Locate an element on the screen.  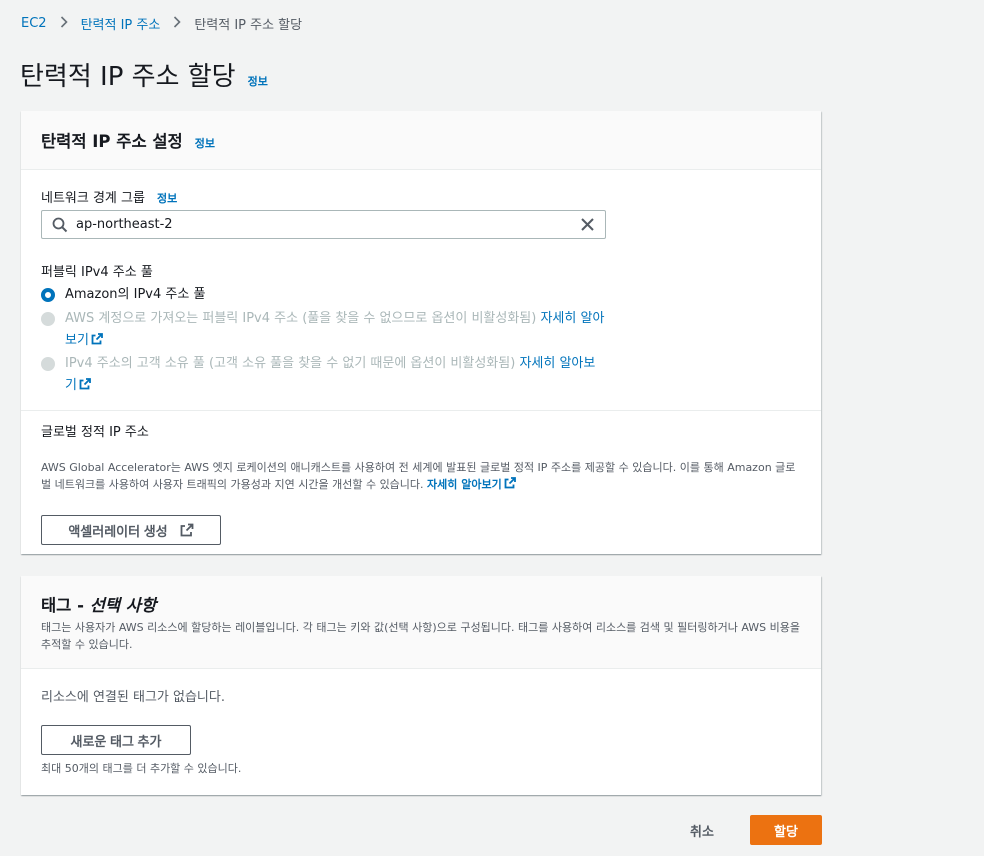
radio-amazon-pool-label: Amazon의 IPv4 주소 풀 is located at coordinates (135, 294).